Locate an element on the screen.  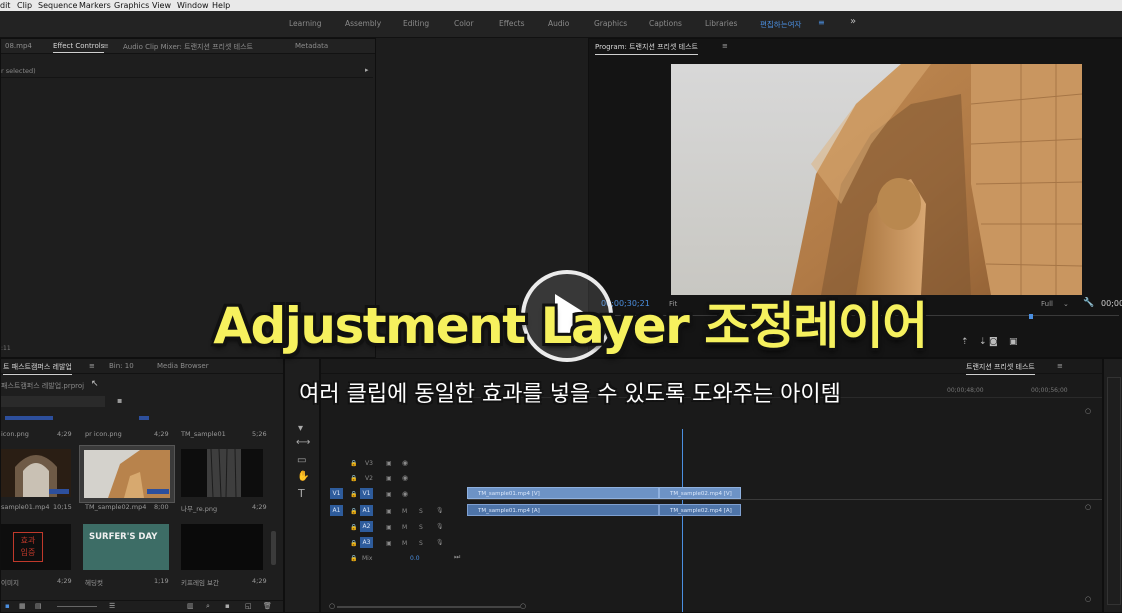
menu-help: Help is located at coordinates (221, 5).